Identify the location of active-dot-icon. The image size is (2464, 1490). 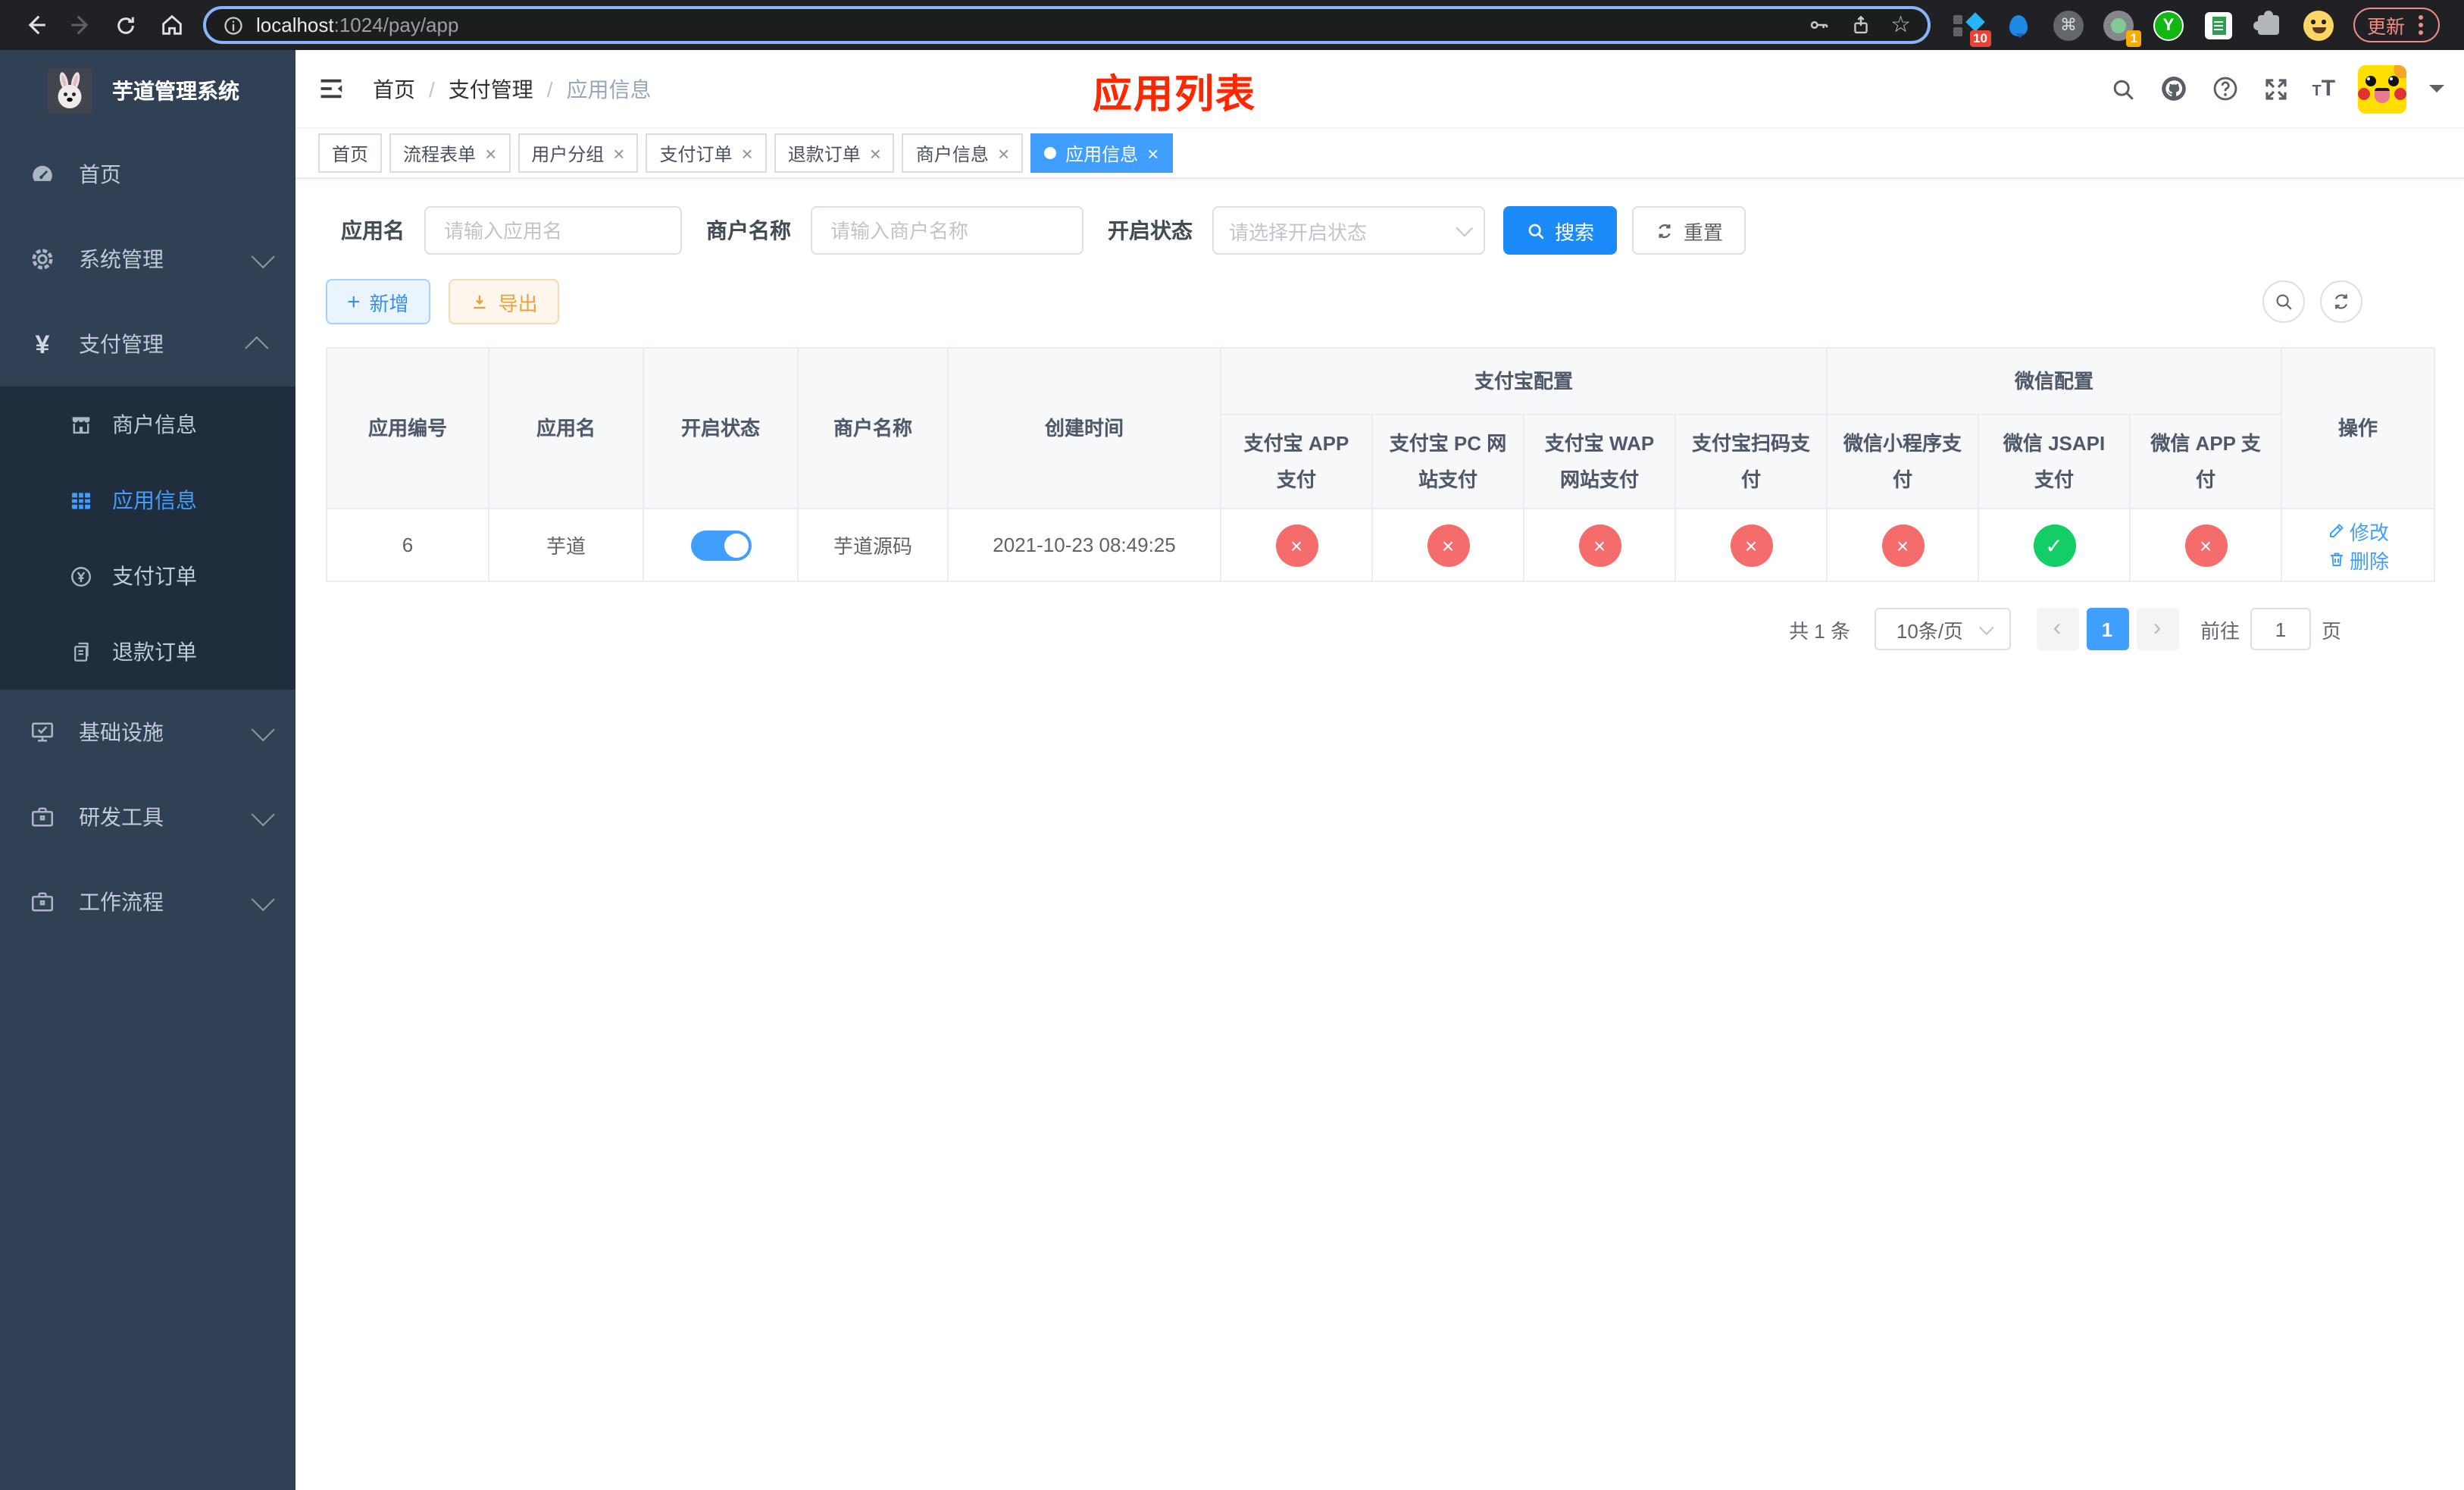
(1050, 153).